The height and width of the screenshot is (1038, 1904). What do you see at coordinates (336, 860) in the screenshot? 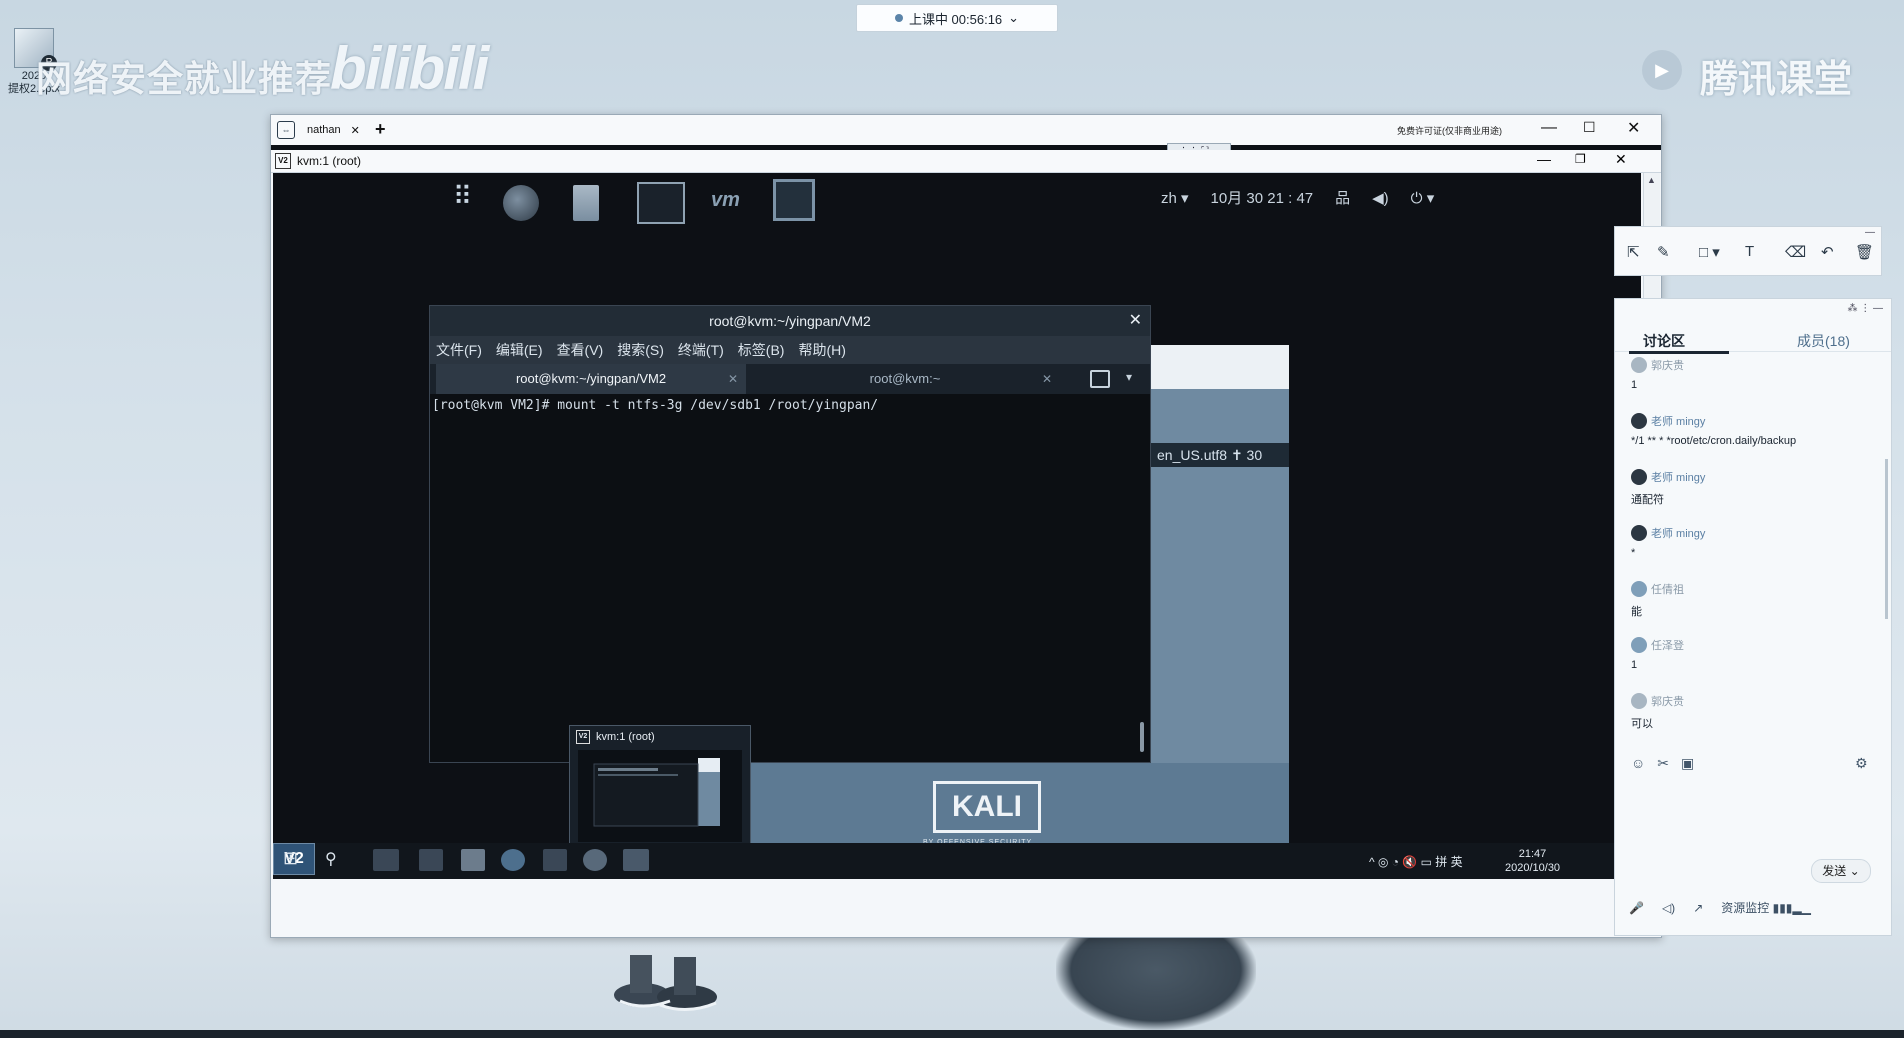
I see `search-icon: ⚲` at bounding box center [336, 860].